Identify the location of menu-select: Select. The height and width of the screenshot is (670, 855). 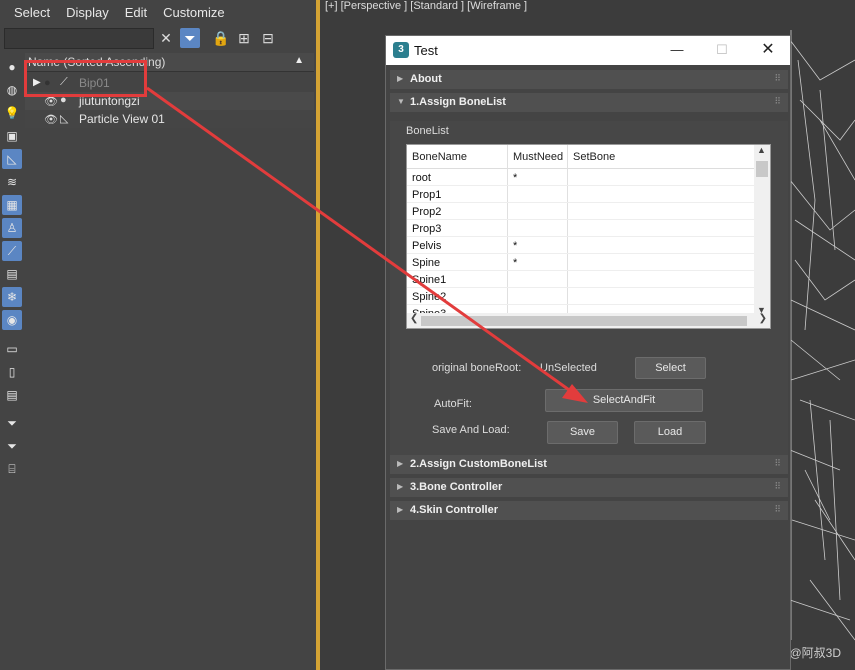
(29, 12).